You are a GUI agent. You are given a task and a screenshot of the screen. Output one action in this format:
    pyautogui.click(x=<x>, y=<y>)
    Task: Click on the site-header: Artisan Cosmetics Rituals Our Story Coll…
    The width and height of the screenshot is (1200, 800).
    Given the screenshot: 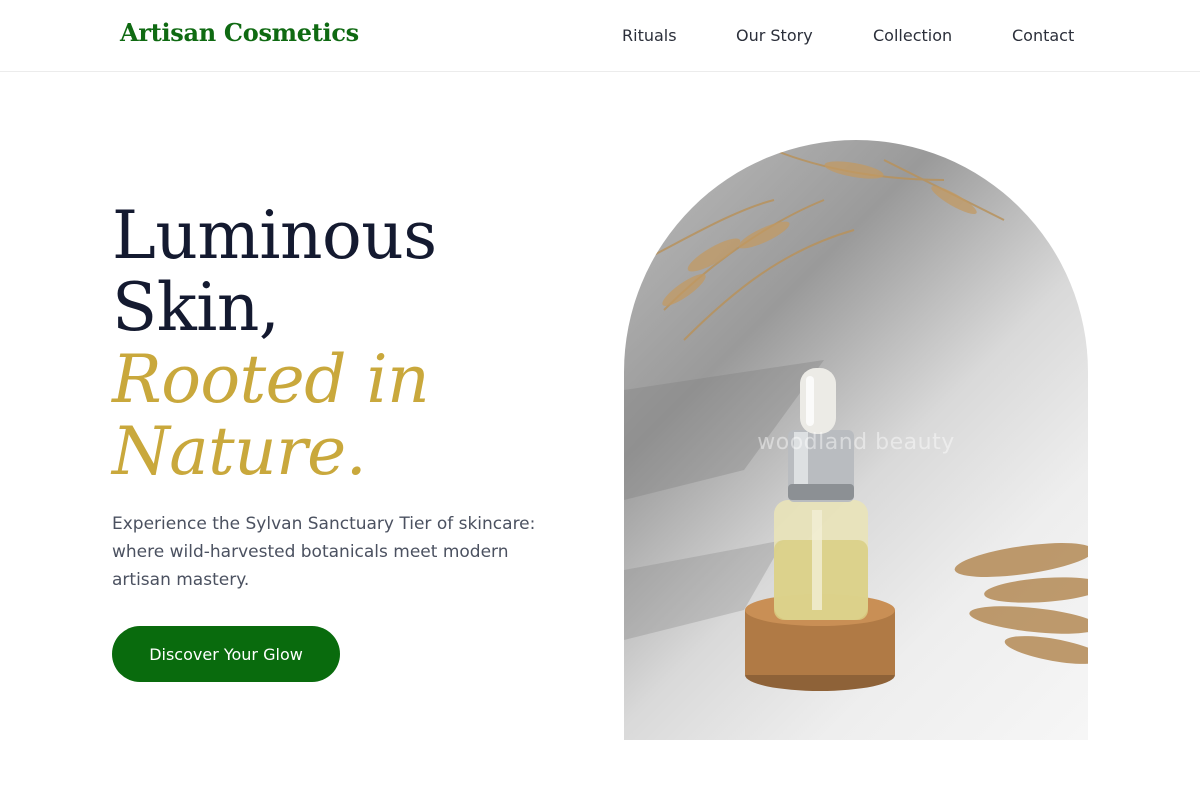 What is the action you would take?
    pyautogui.click(x=600, y=36)
    